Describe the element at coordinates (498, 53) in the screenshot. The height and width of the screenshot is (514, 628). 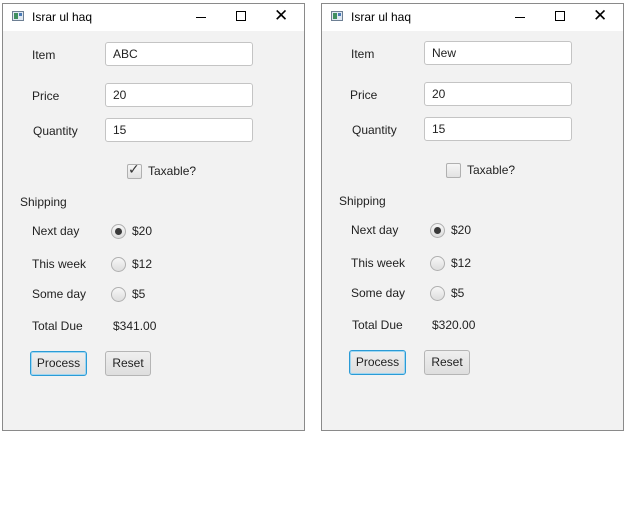
I see `item-field: New` at that location.